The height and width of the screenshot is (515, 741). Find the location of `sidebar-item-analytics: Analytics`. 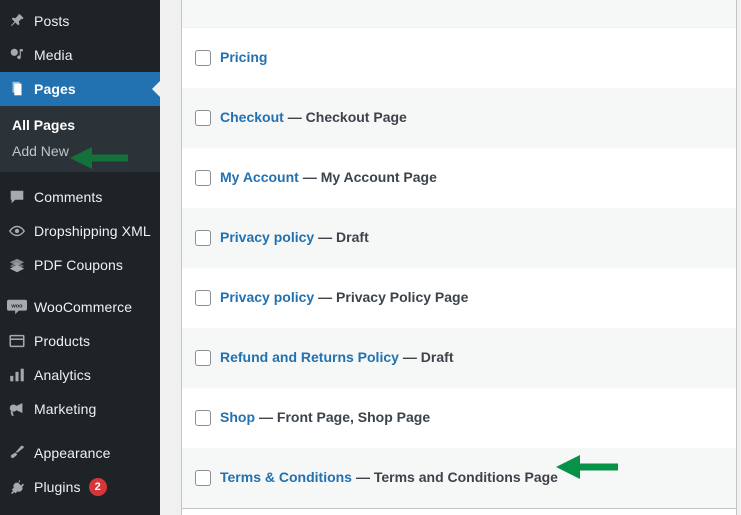

sidebar-item-analytics: Analytics is located at coordinates (80, 375).